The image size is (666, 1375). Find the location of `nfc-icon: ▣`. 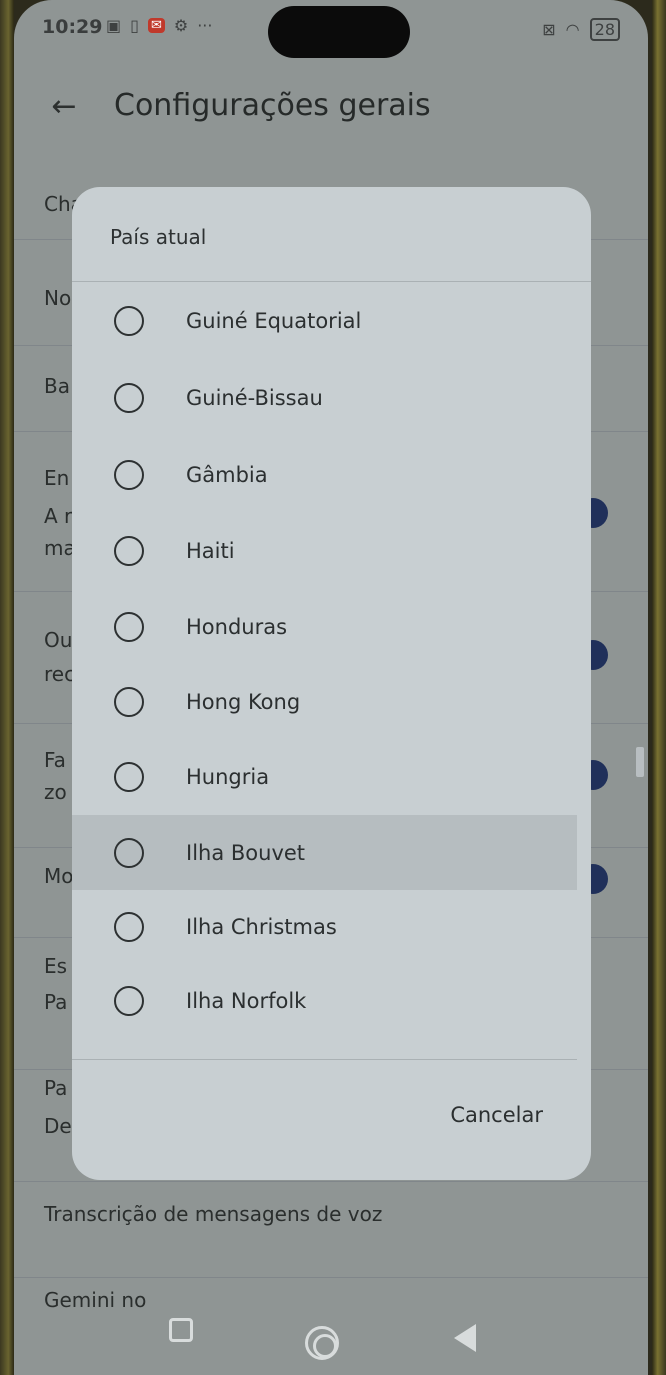

nfc-icon: ▣ is located at coordinates (114, 25).